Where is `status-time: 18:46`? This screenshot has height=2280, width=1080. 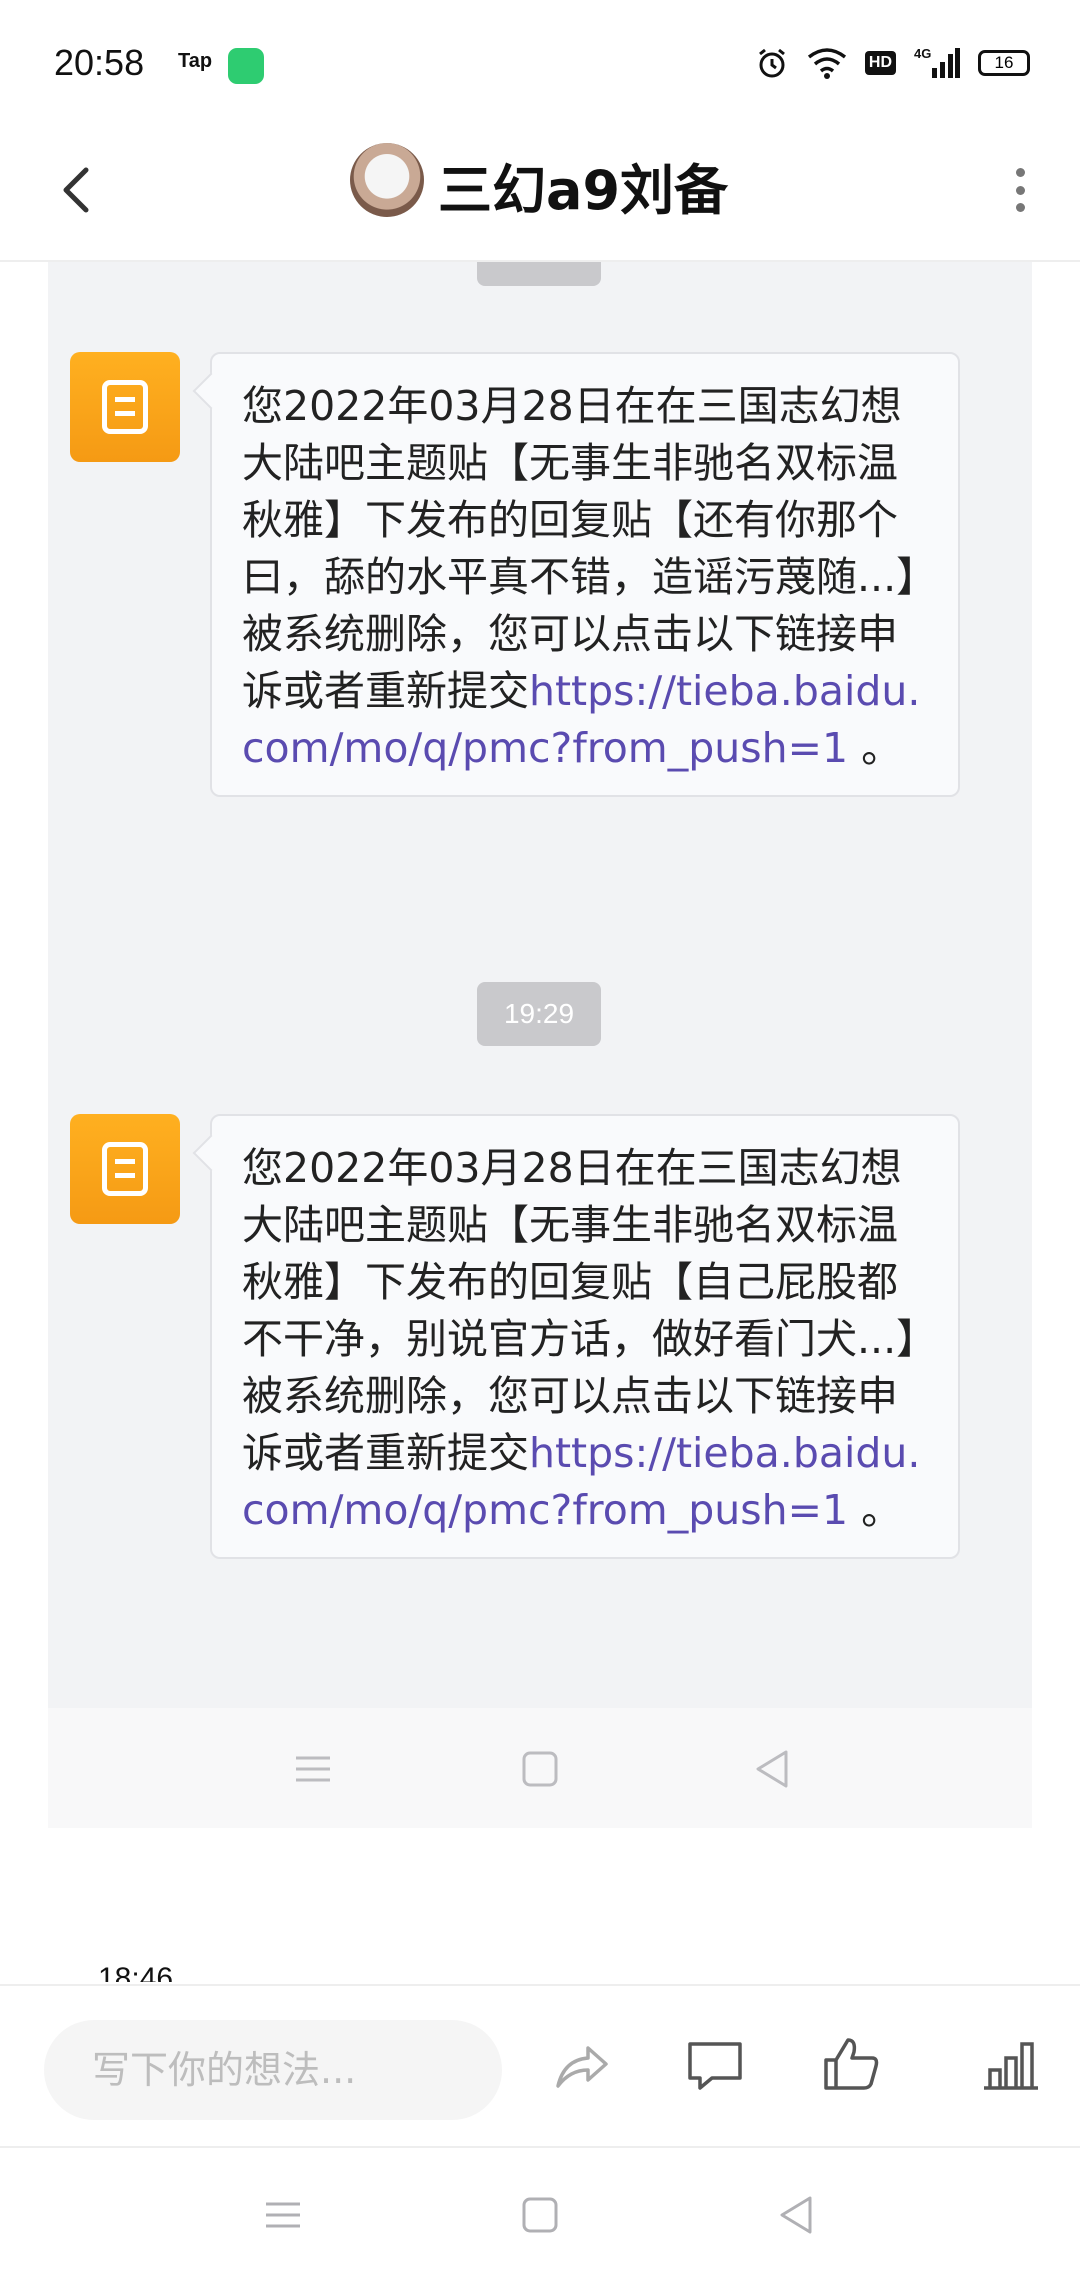 status-time: 18:46 is located at coordinates (136, 1972).